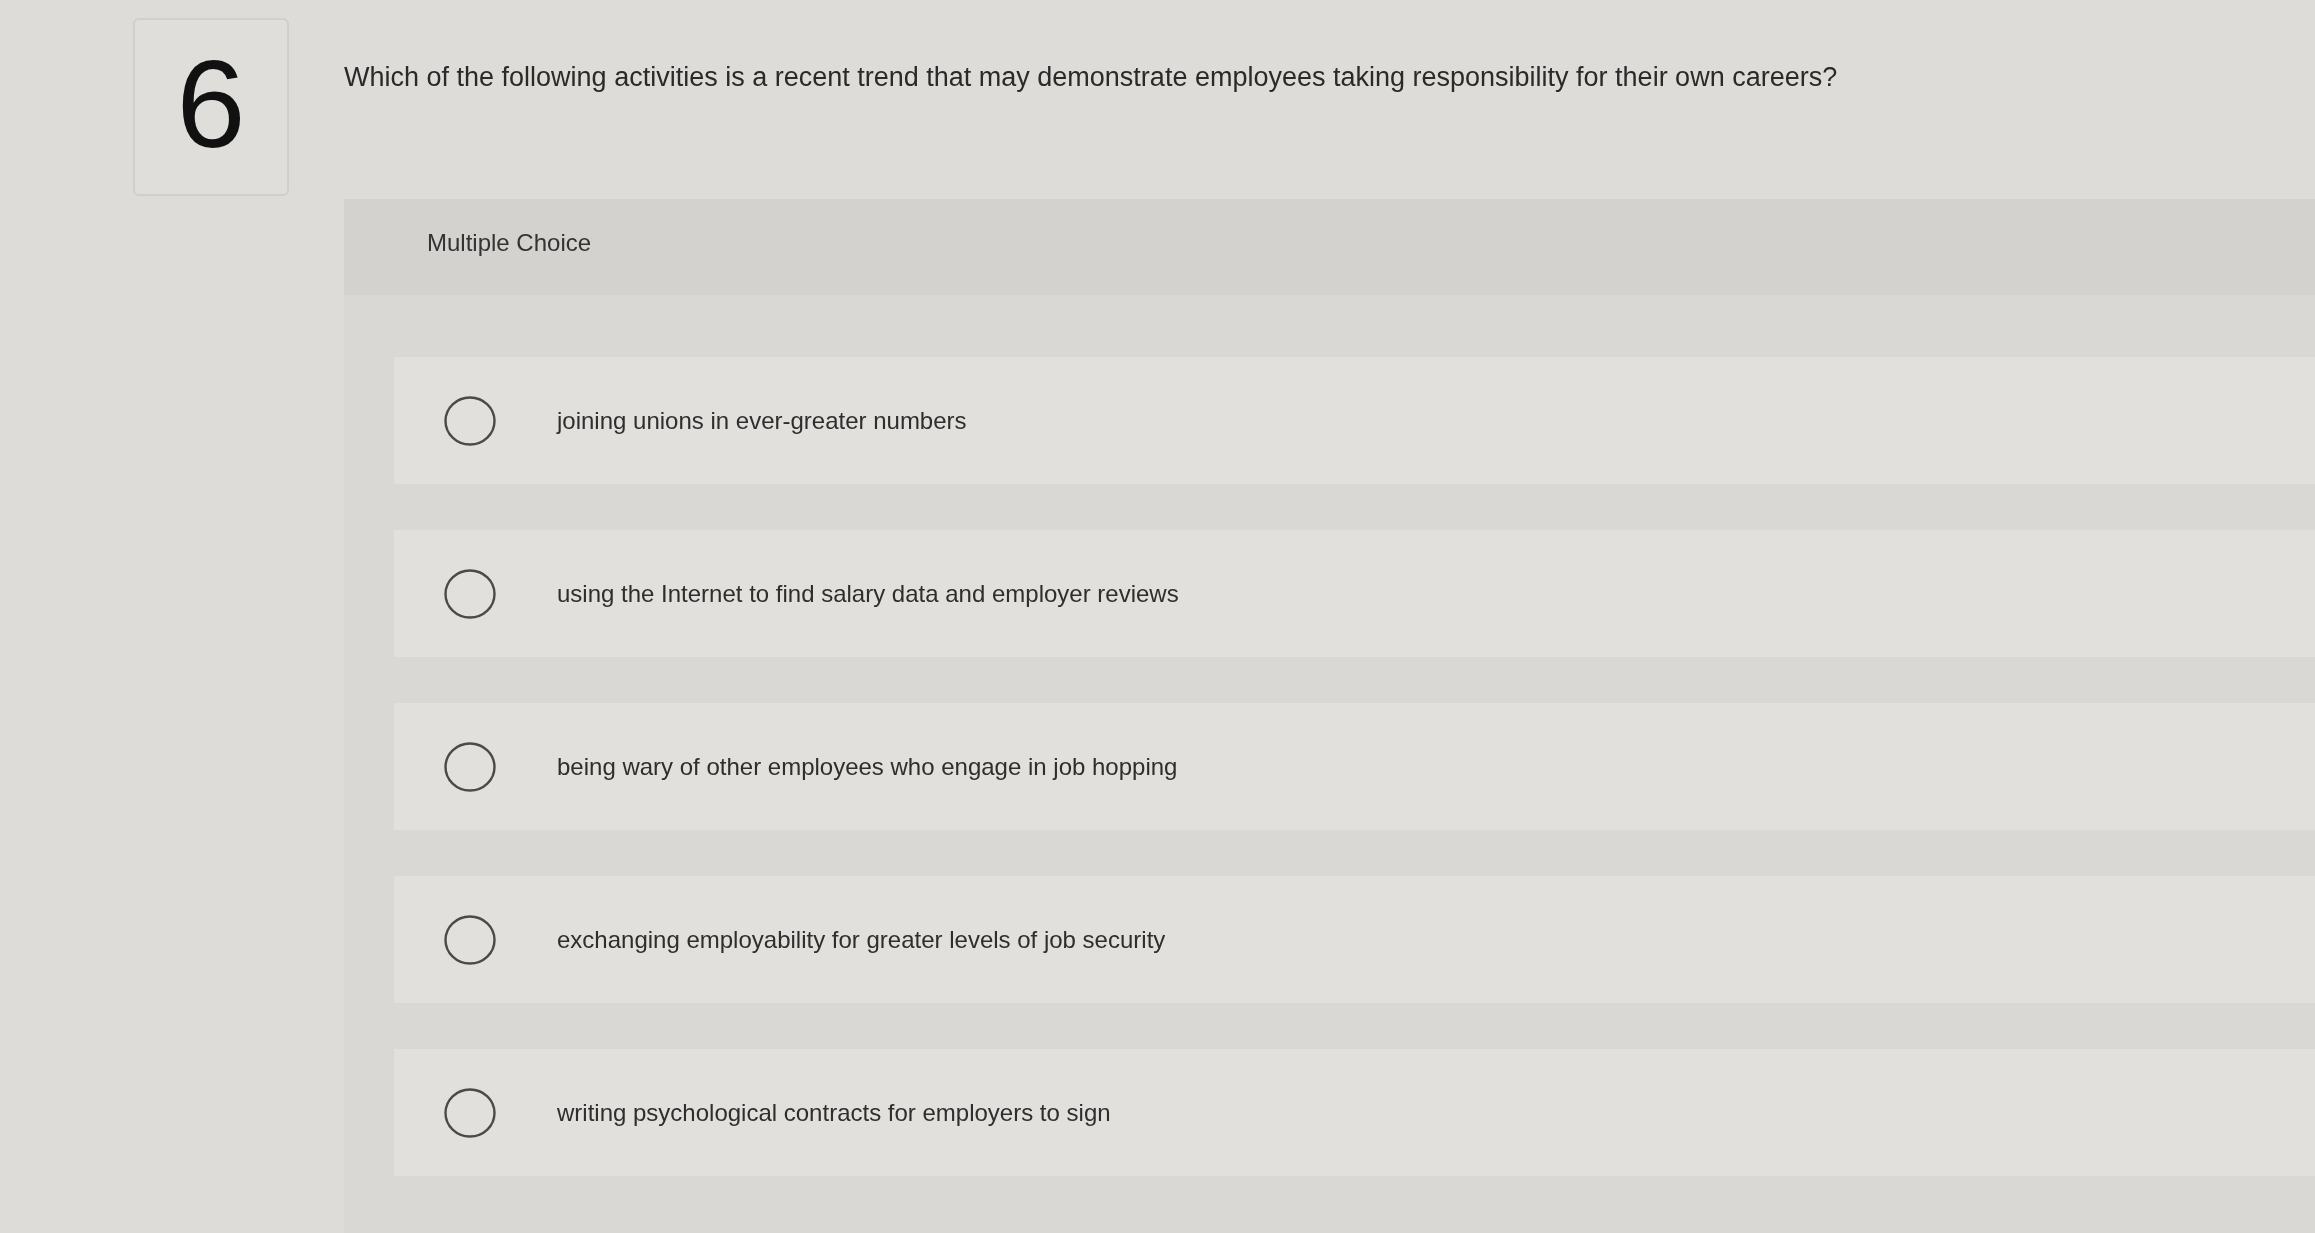  I want to click on answer-option: using the Internet to find salary data and employer reviews, so click(1354, 593).